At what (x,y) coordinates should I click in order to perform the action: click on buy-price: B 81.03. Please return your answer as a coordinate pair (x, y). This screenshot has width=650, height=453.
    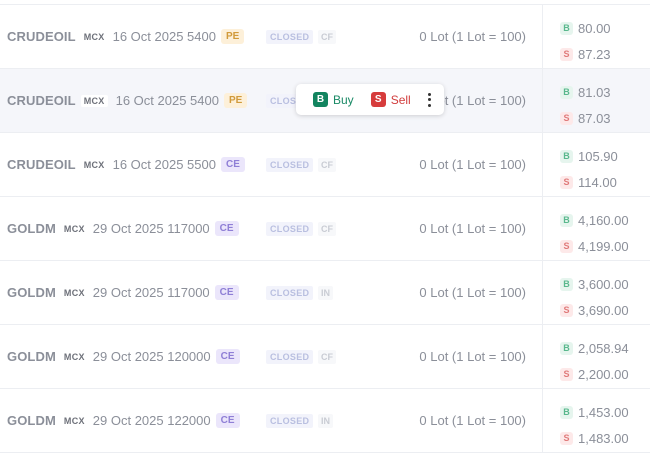
    Looking at the image, I should click on (585, 92).